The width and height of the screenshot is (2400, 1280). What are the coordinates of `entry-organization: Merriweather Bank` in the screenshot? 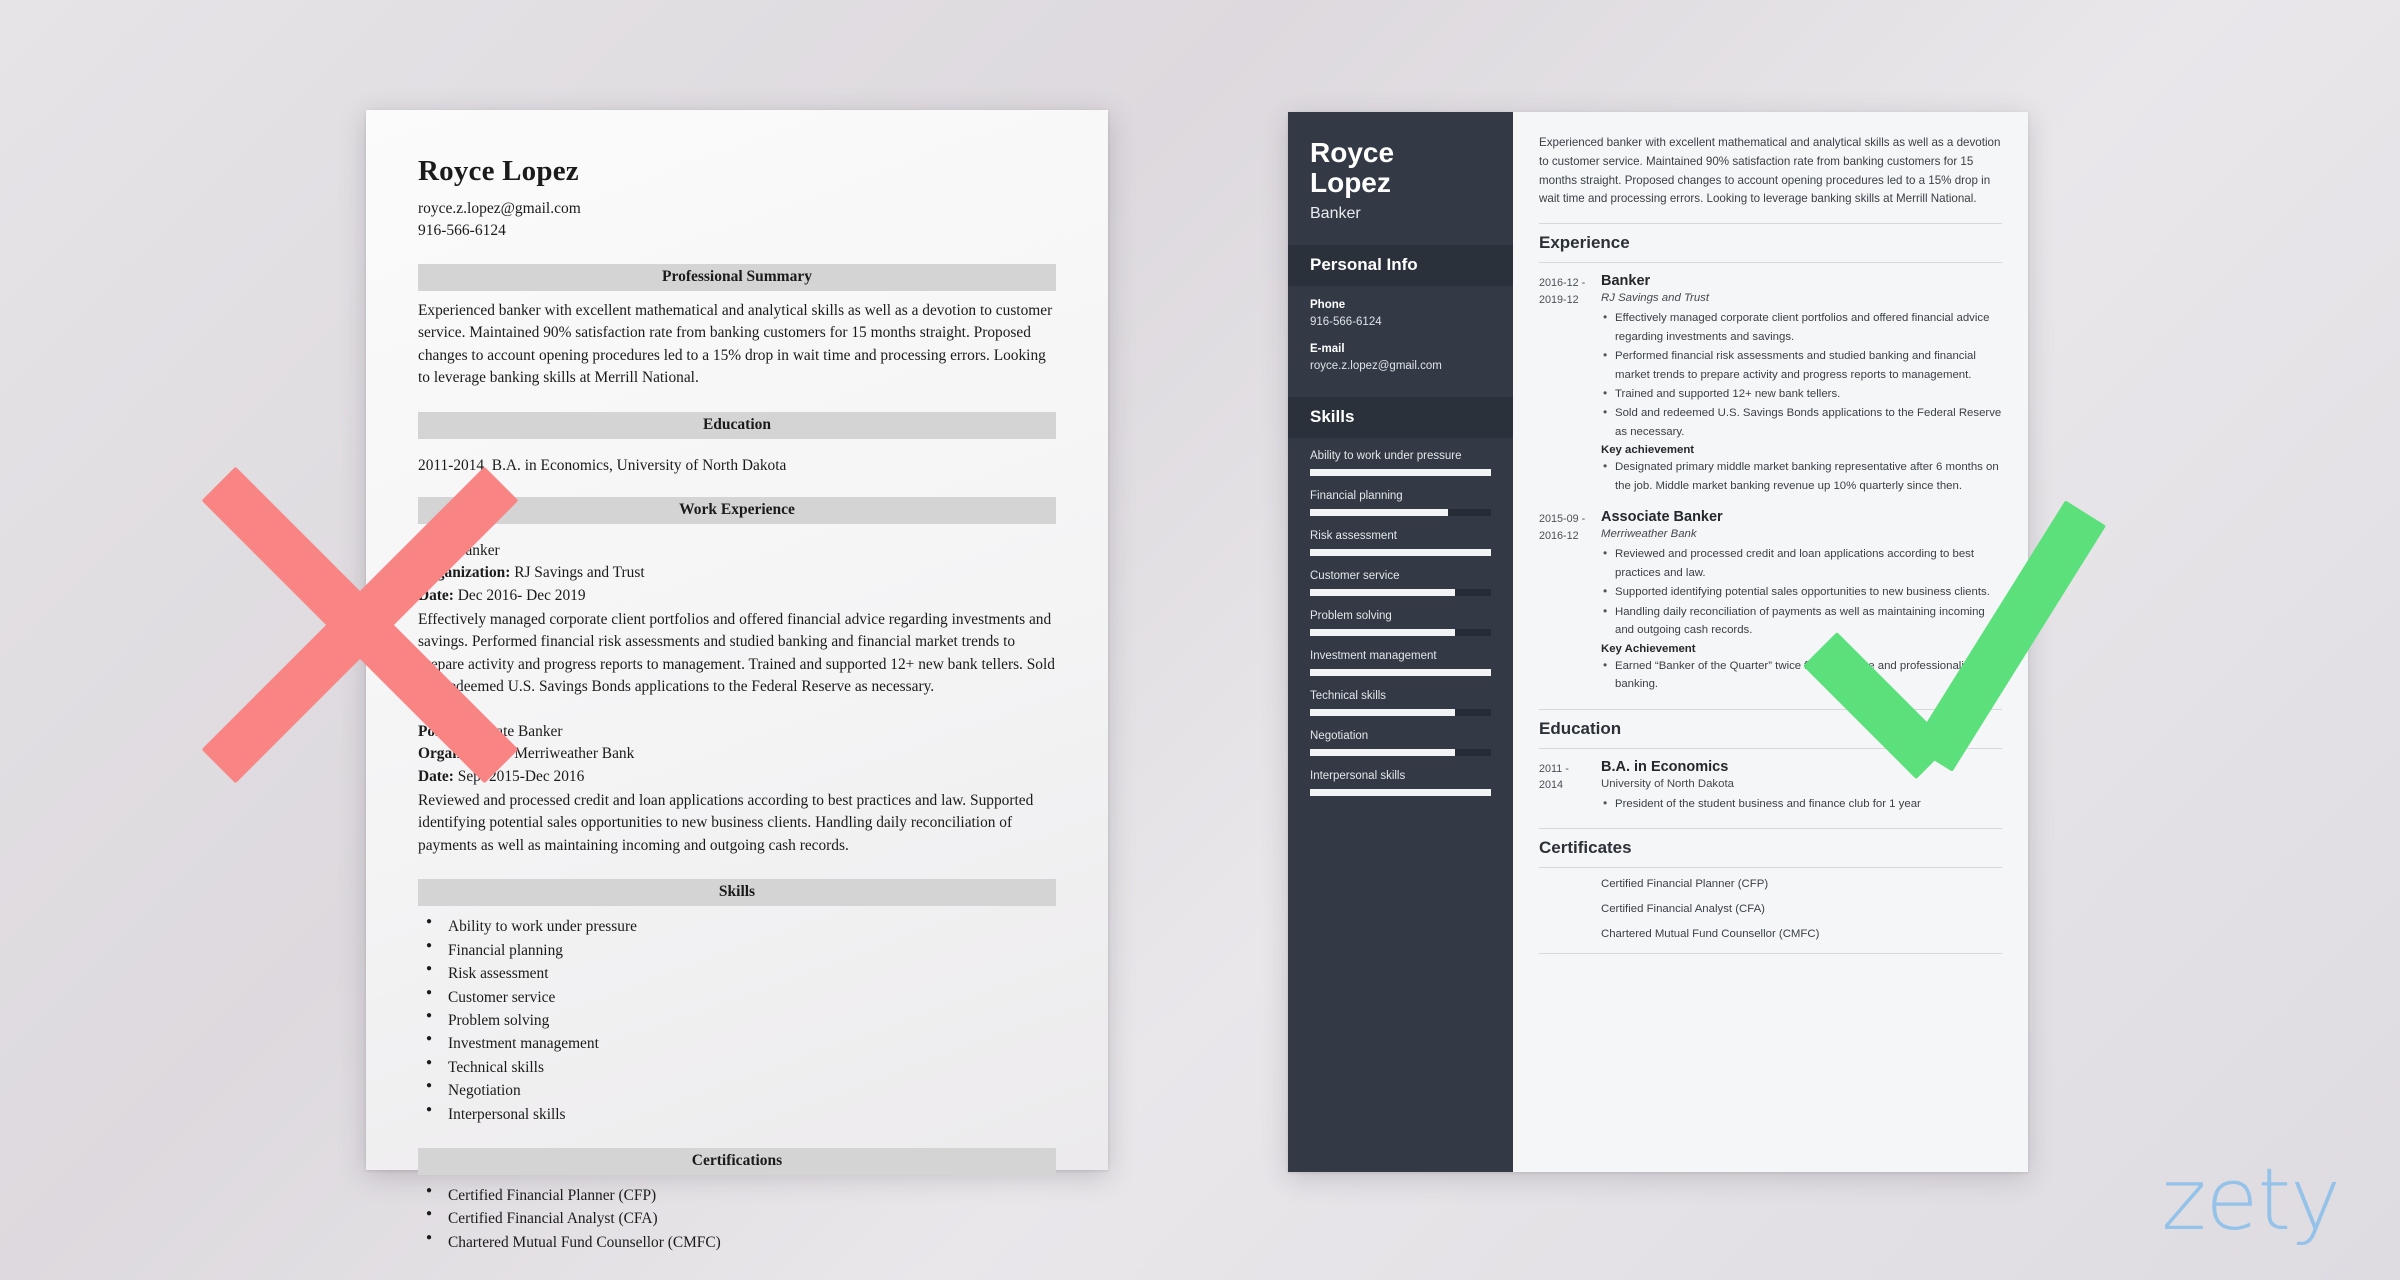 It's located at (1649, 534).